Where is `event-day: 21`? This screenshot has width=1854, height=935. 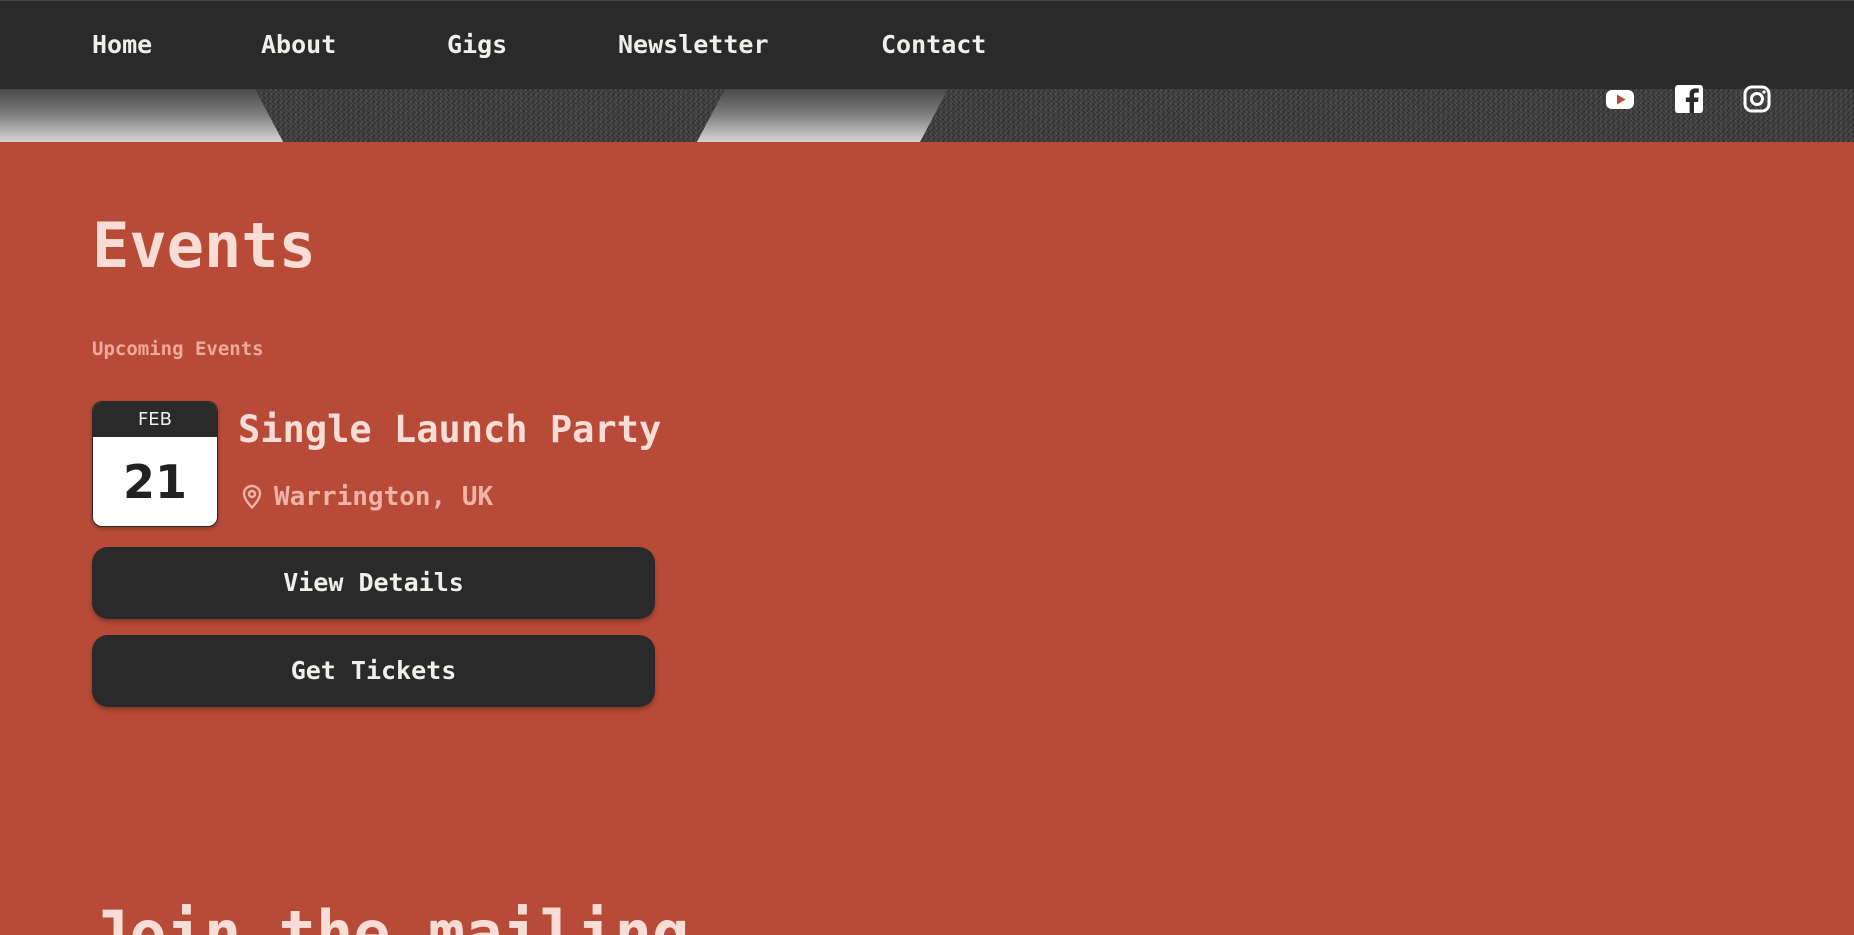
event-day: 21 is located at coordinates (154, 482).